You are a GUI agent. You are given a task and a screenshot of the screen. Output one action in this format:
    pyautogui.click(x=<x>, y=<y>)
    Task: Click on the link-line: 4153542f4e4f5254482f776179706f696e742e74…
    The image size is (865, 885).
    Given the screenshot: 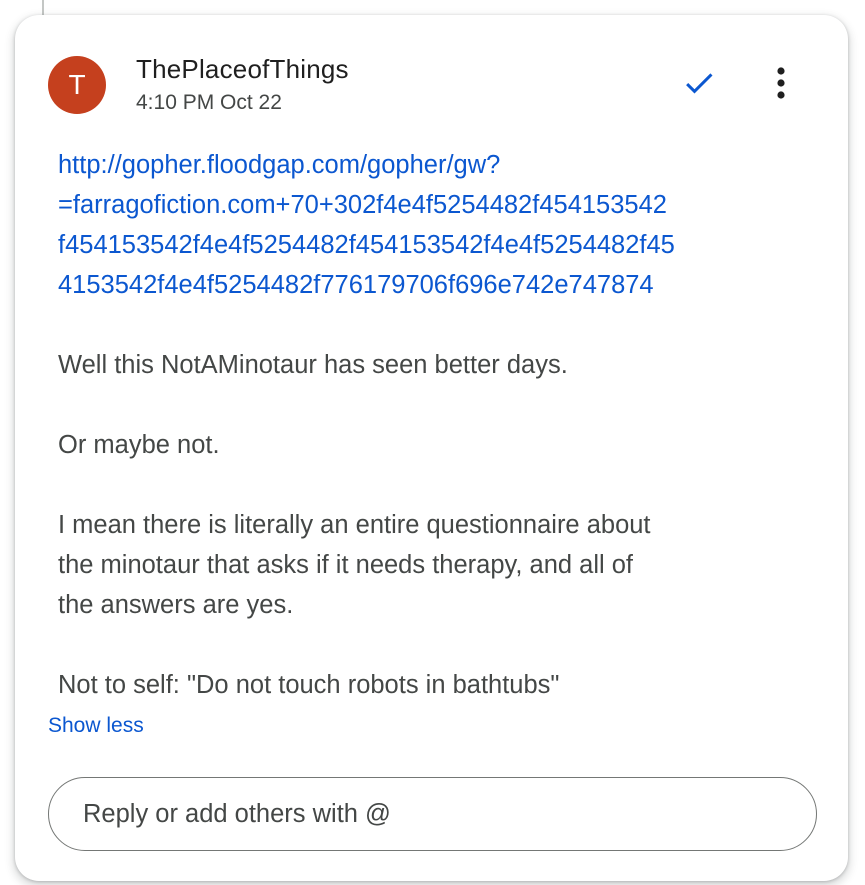 What is the action you would take?
    pyautogui.click(x=356, y=285)
    